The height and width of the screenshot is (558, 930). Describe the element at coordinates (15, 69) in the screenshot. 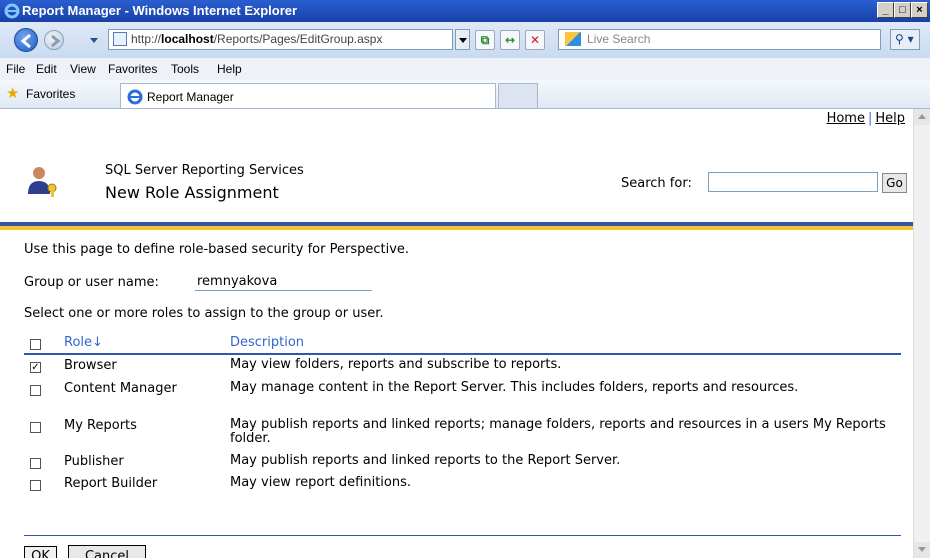

I see `menu-file: File` at that location.